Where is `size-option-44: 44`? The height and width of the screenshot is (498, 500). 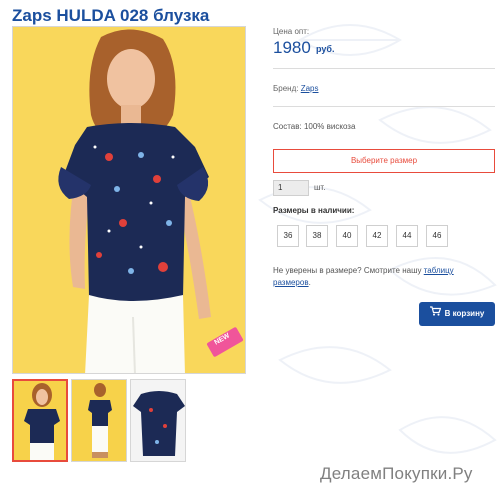
size-option-44: 44 is located at coordinates (407, 236).